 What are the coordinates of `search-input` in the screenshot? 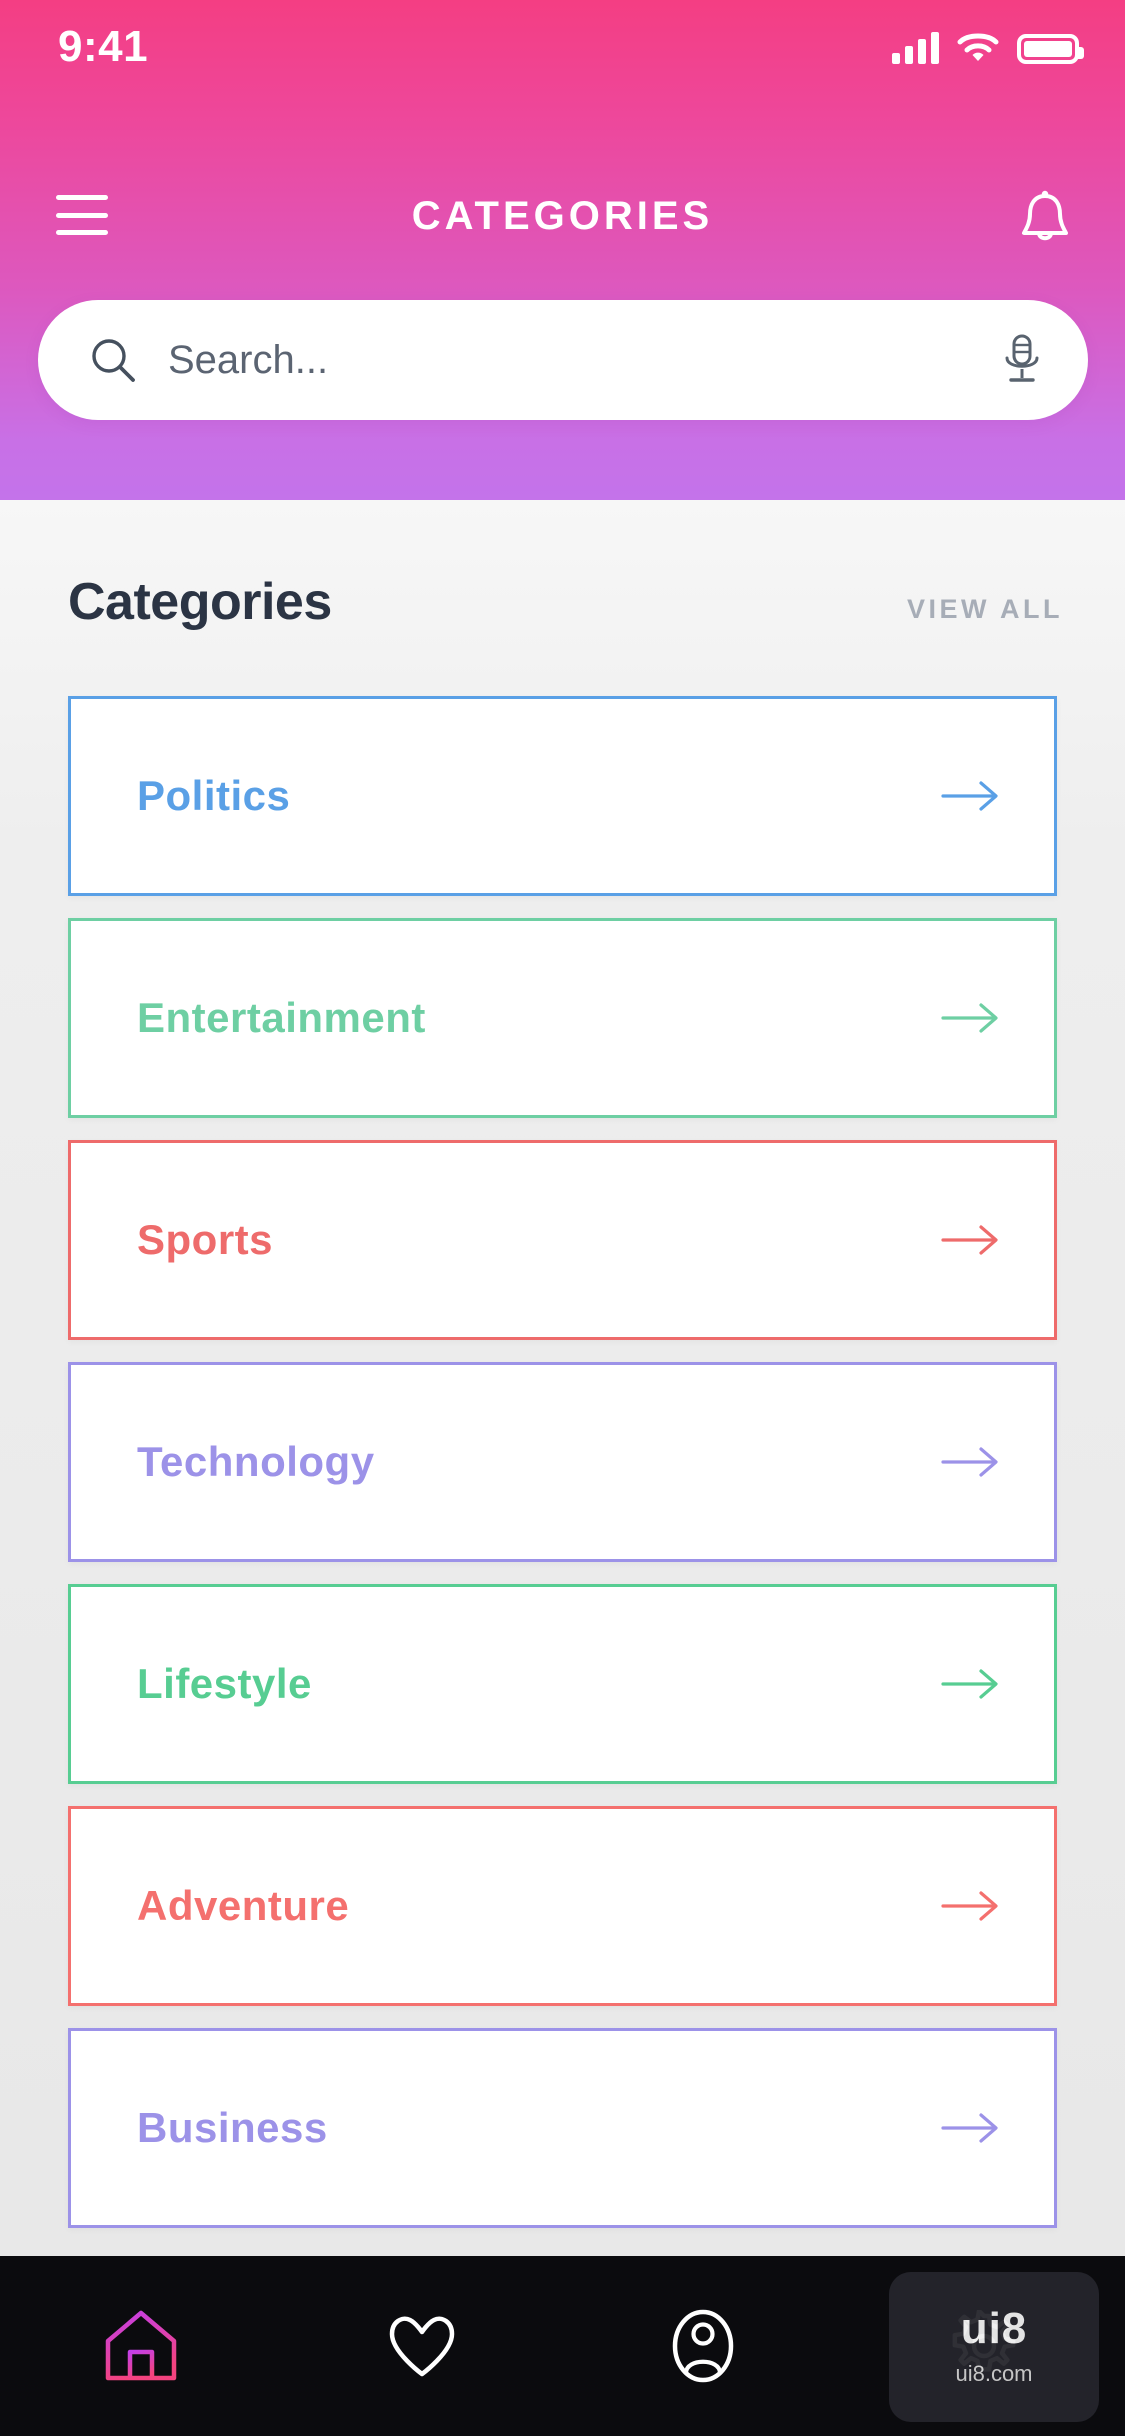 It's located at (568, 360).